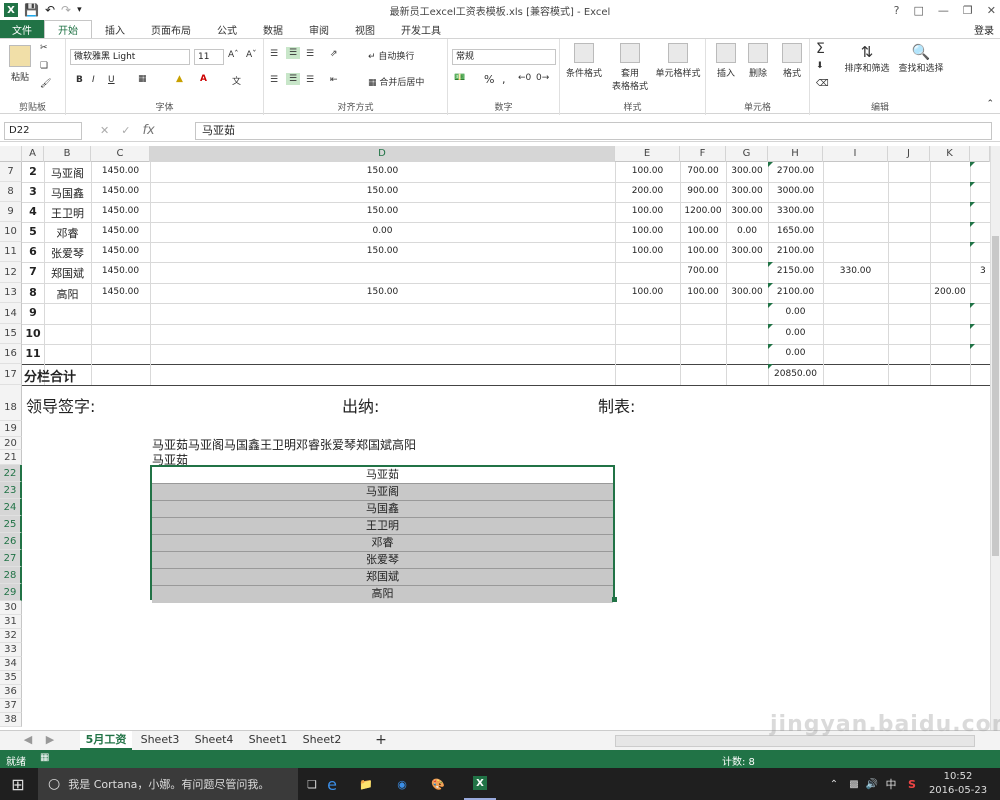  I want to click on cell-f13: 100.00, so click(703, 292).